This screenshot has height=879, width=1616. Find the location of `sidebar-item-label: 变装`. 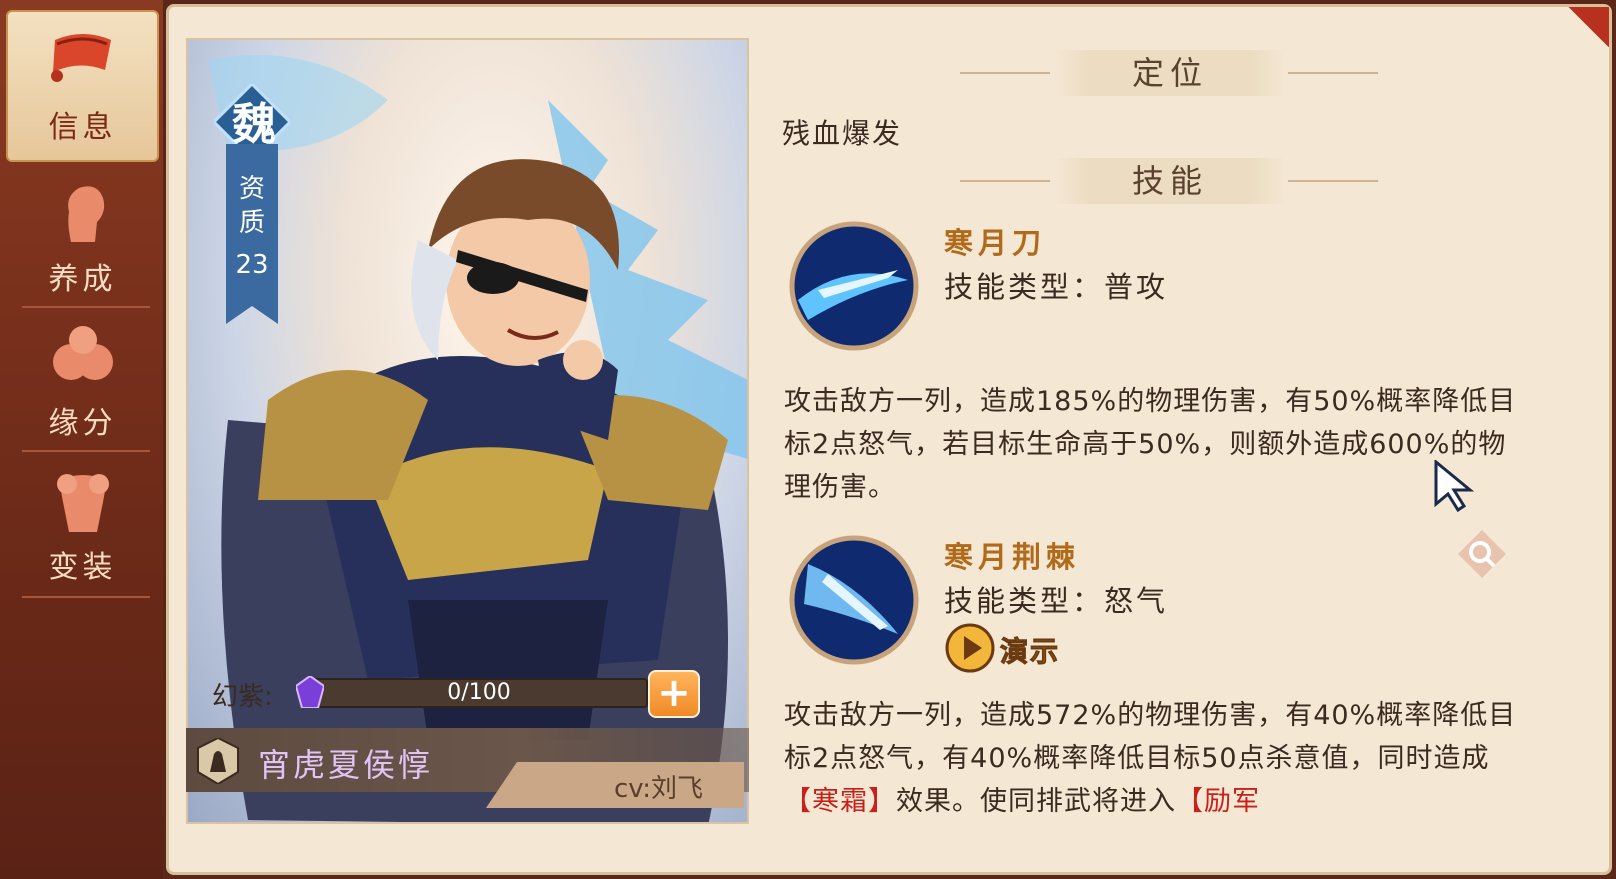

sidebar-item-label: 变装 is located at coordinates (82, 567).